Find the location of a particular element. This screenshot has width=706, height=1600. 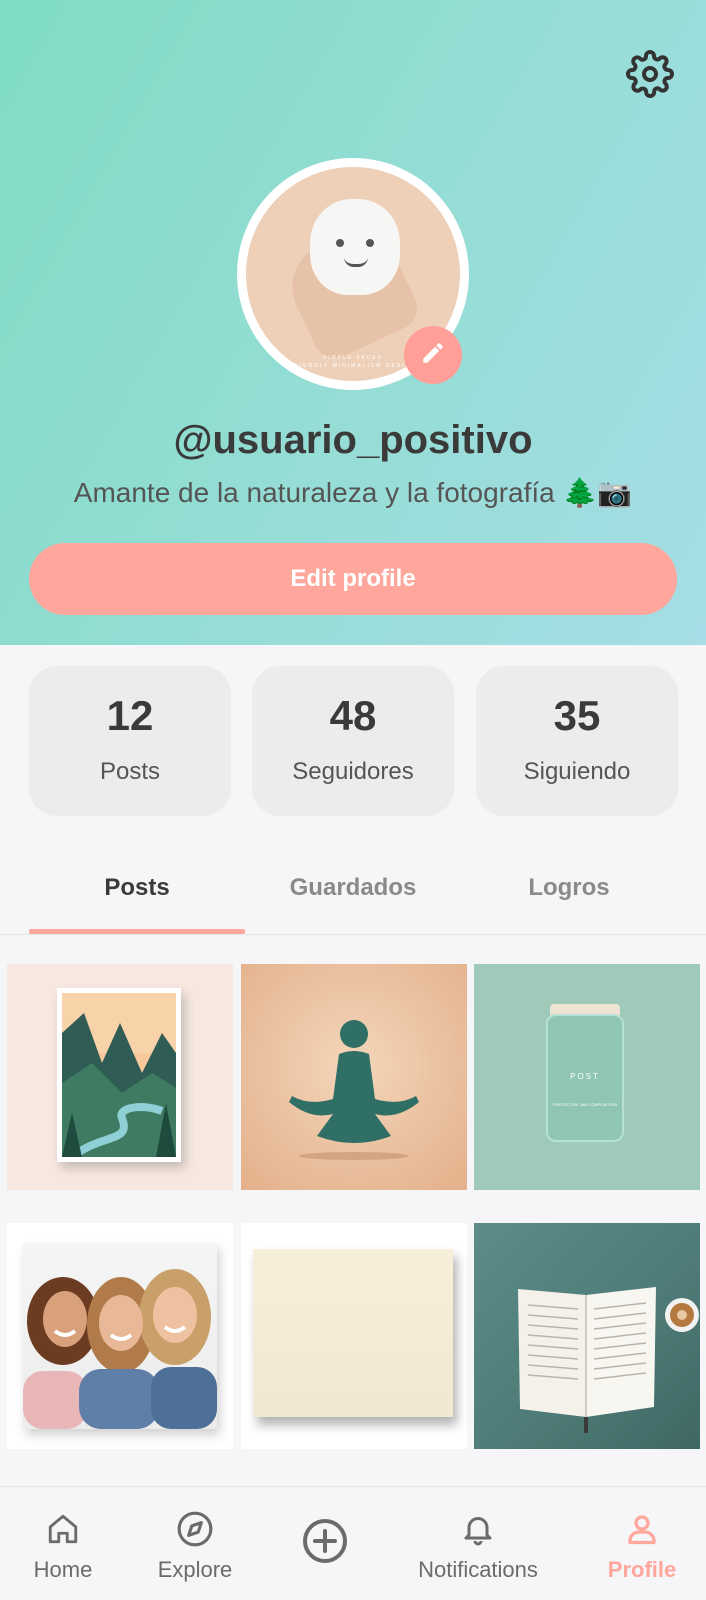

nav-profile: Profile is located at coordinates (642, 1543).